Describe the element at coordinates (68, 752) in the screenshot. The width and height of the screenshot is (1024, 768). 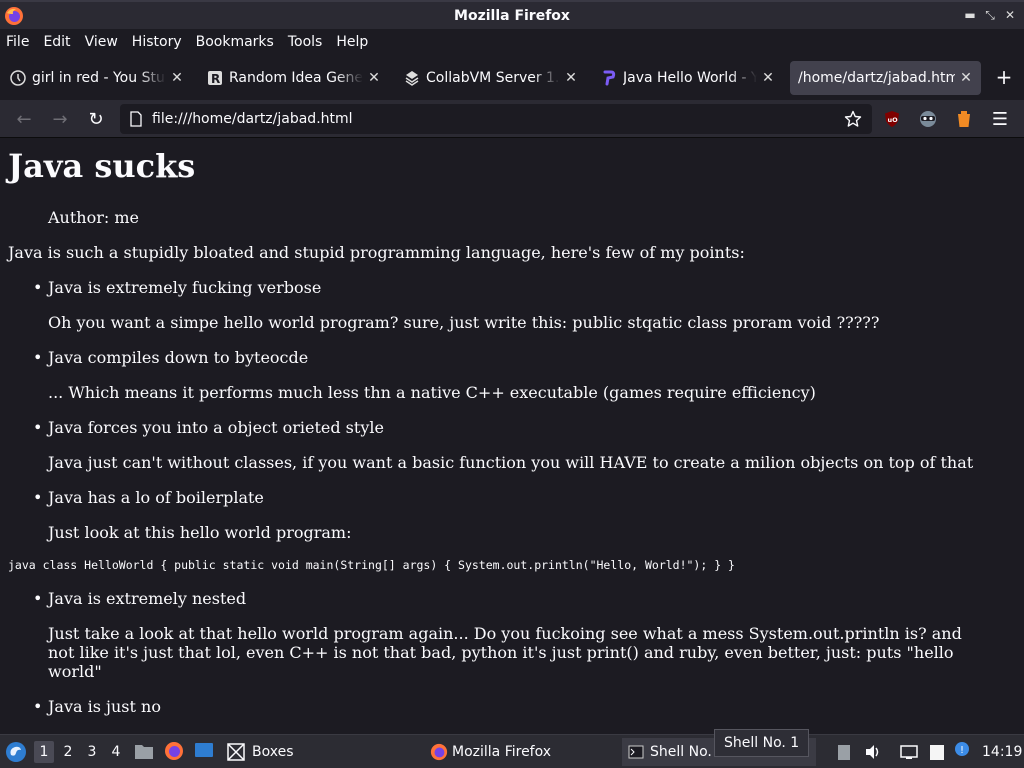
I see `workspace-2: 2` at that location.